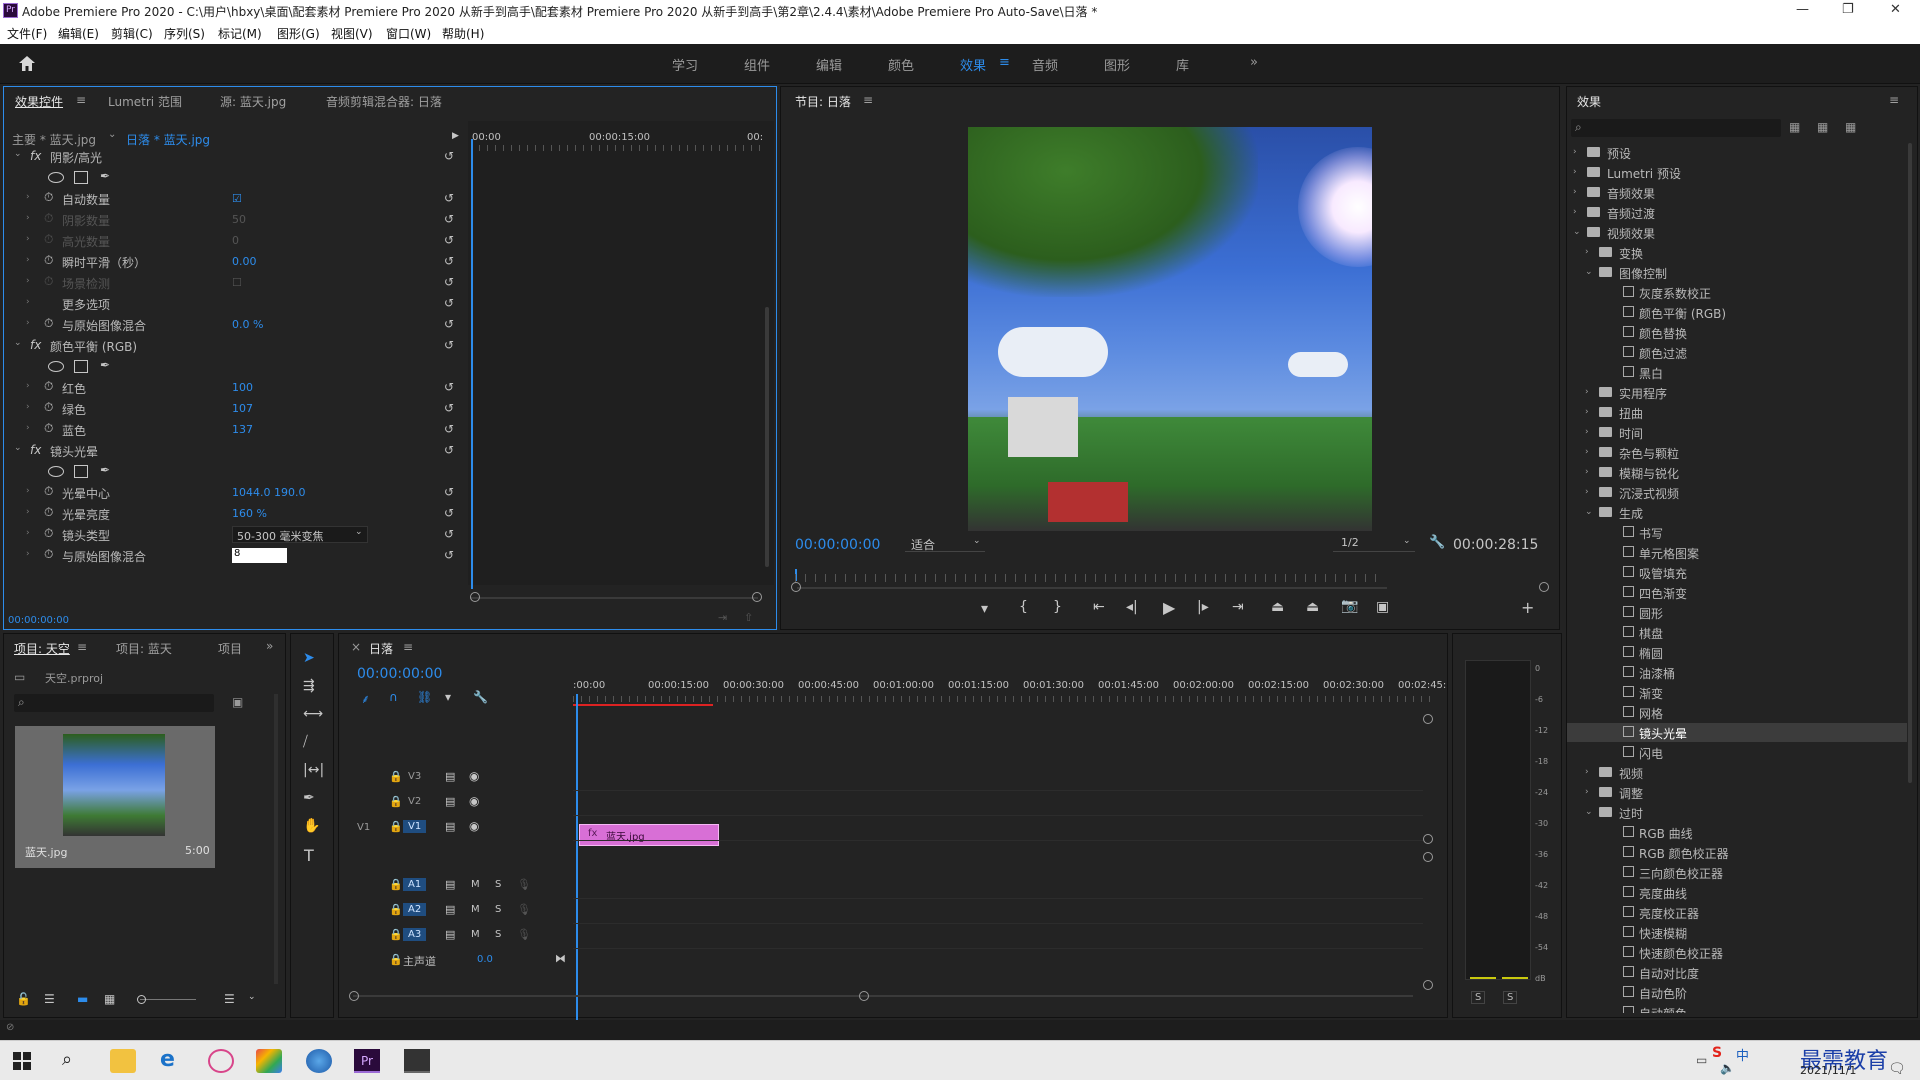  I want to click on effect-item: 吸管填充, so click(1737, 572).